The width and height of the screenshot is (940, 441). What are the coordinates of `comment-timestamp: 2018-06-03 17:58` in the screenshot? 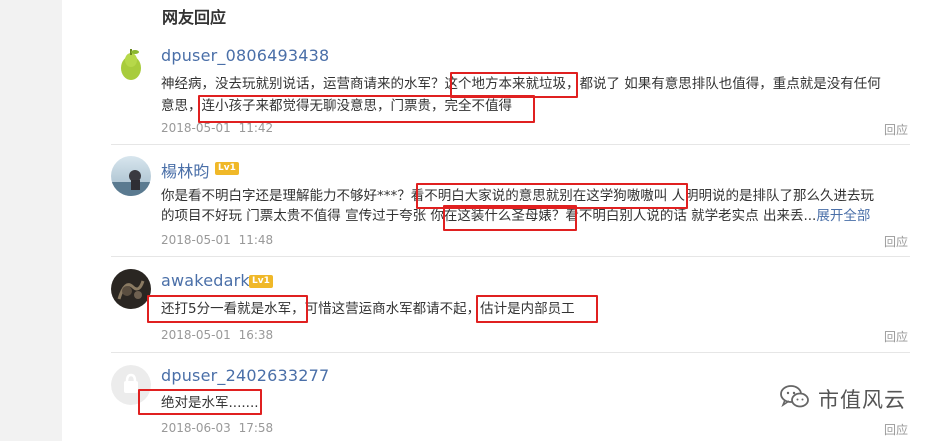 It's located at (217, 428).